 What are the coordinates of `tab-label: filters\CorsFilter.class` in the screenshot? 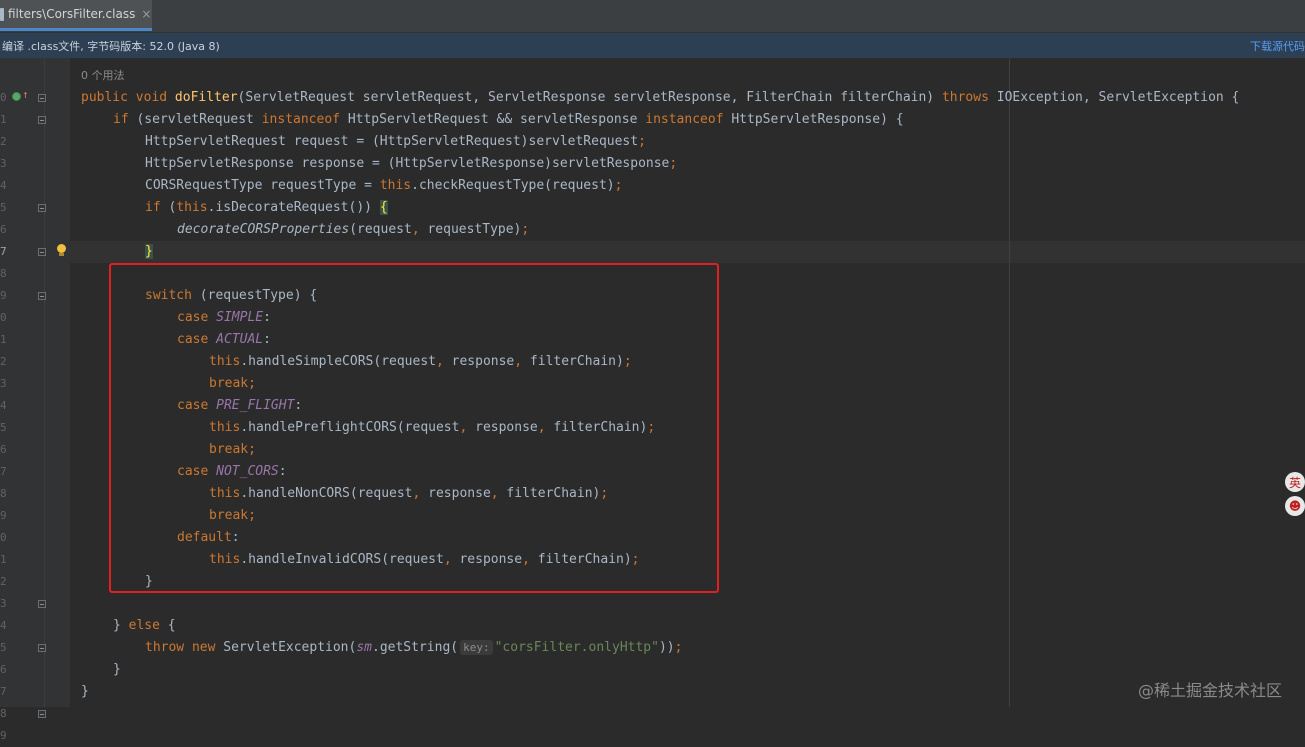 It's located at (72, 14).